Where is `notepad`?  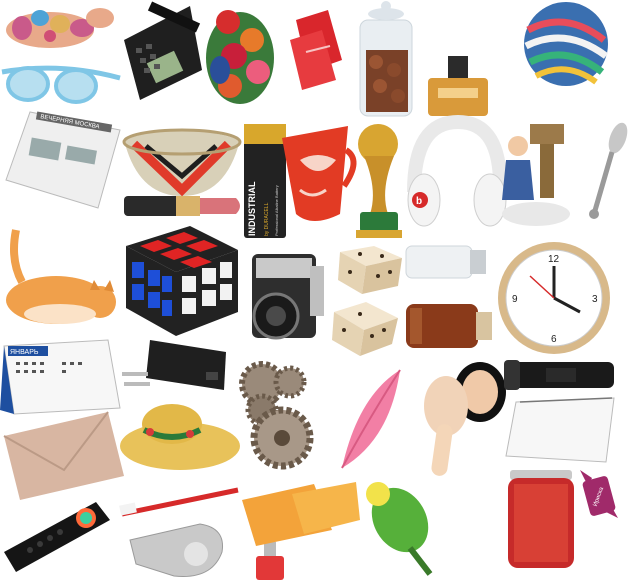
notepad is located at coordinates (560, 430).